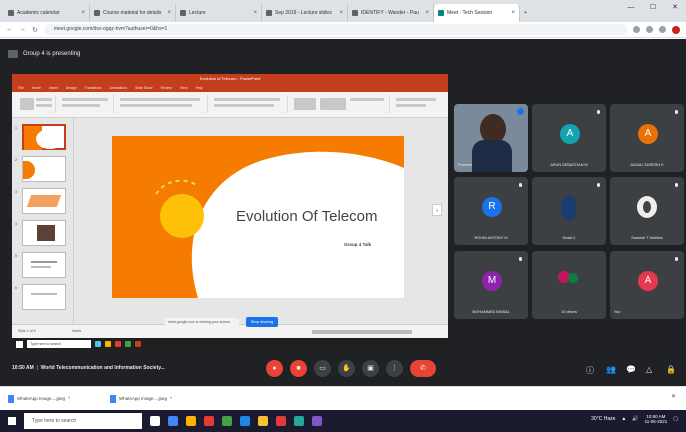 This screenshot has width=686, height=432. What do you see at coordinates (676, 29) in the screenshot?
I see `profile-avatar` at bounding box center [676, 29].